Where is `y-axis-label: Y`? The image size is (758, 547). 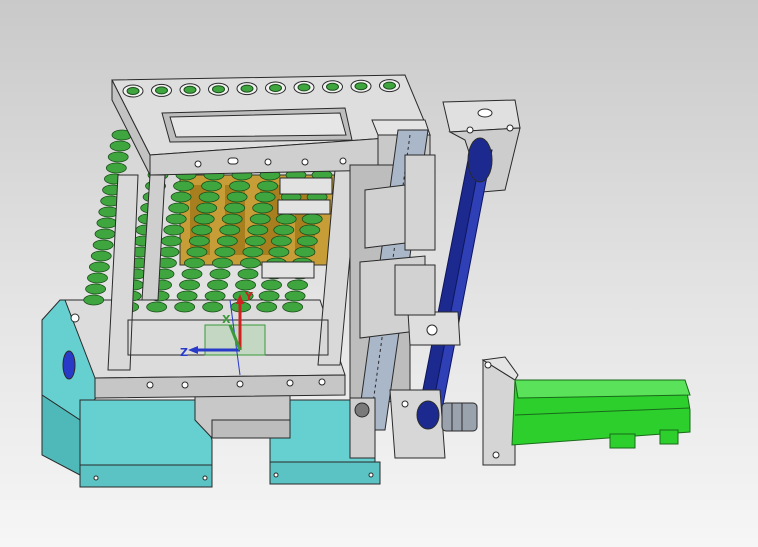 y-axis-label: Y is located at coordinates (249, 296).